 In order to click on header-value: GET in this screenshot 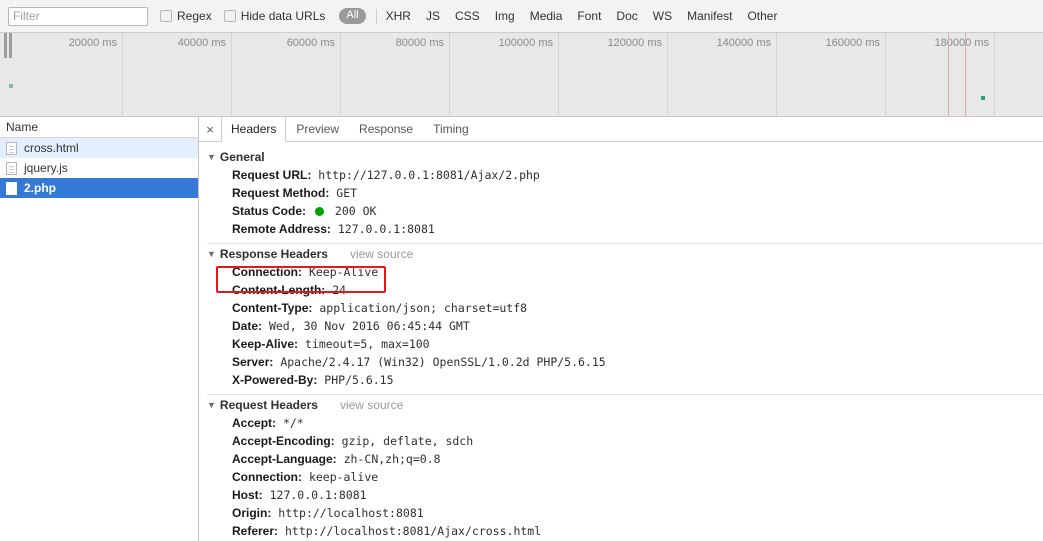, I will do `click(347, 193)`.